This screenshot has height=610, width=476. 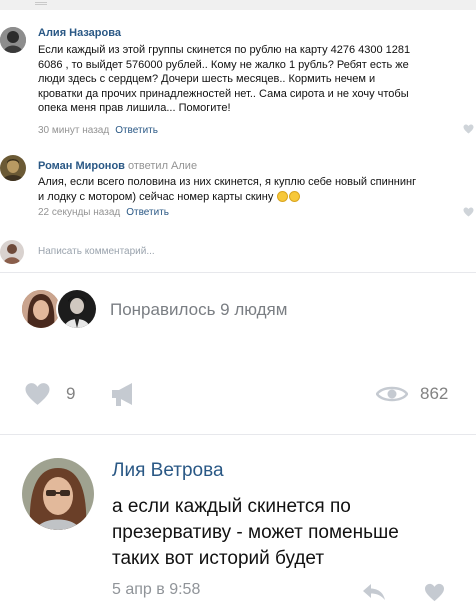 What do you see at coordinates (231, 506) in the screenshot?
I see `comment-line: а если каждый скинется по` at bounding box center [231, 506].